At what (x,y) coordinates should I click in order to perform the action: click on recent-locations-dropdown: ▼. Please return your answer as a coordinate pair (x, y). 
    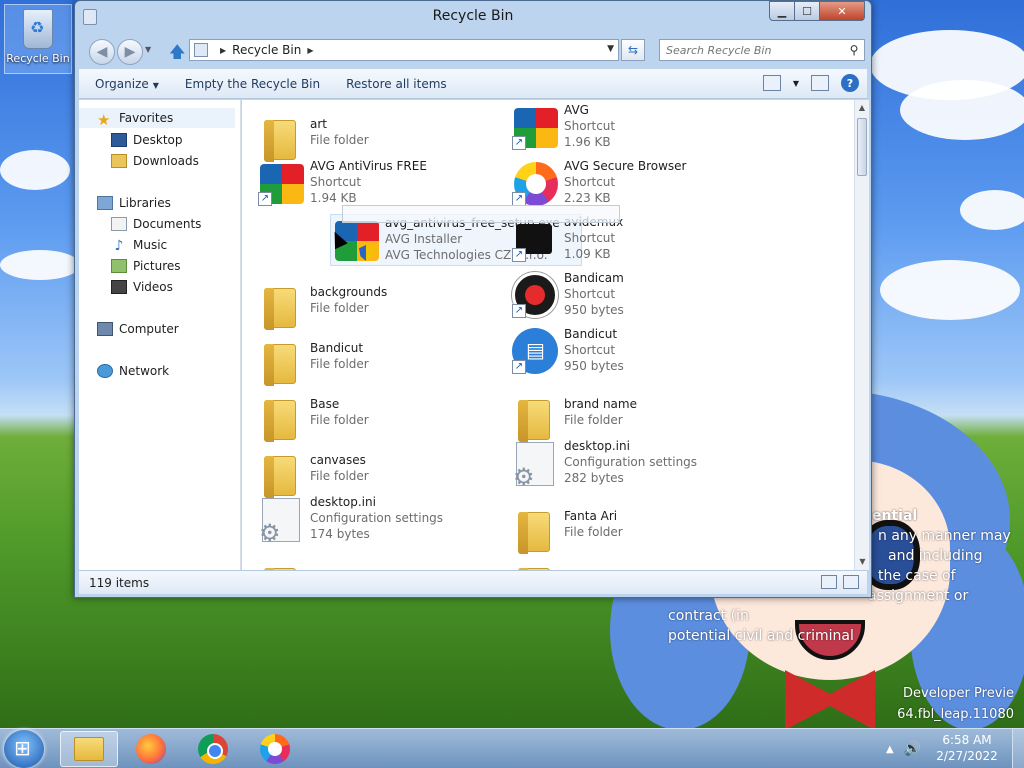
    Looking at the image, I should click on (148, 49).